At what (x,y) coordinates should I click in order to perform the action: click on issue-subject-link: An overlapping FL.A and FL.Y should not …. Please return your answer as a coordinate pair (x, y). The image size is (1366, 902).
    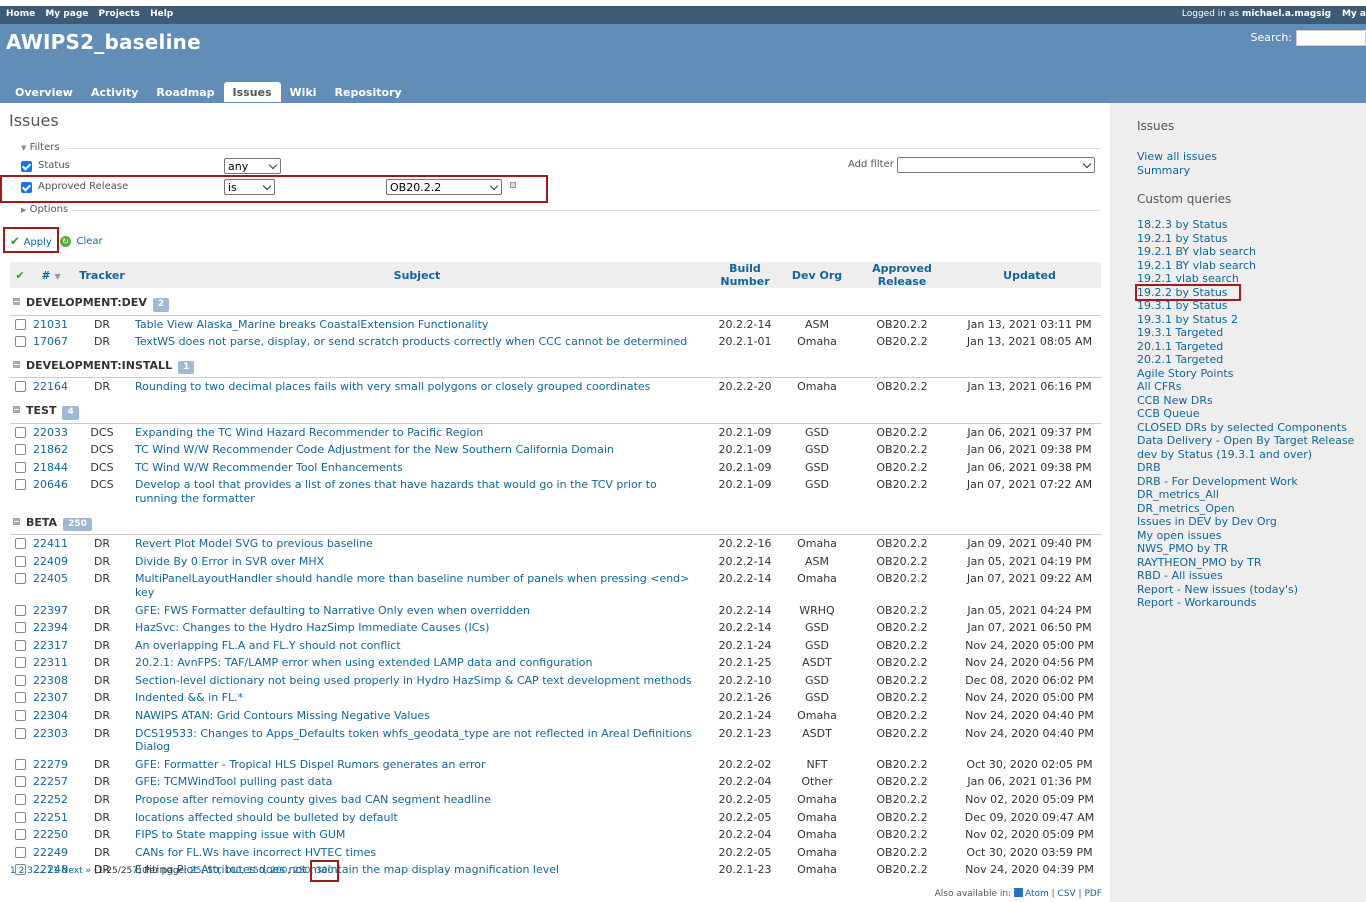
    Looking at the image, I should click on (268, 645).